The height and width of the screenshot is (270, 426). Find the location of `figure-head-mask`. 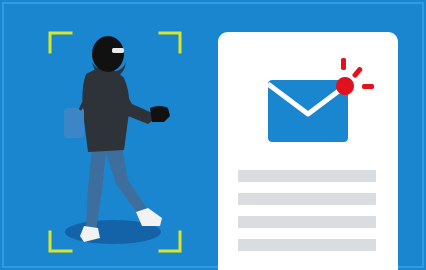

figure-head-mask is located at coordinates (108, 54).